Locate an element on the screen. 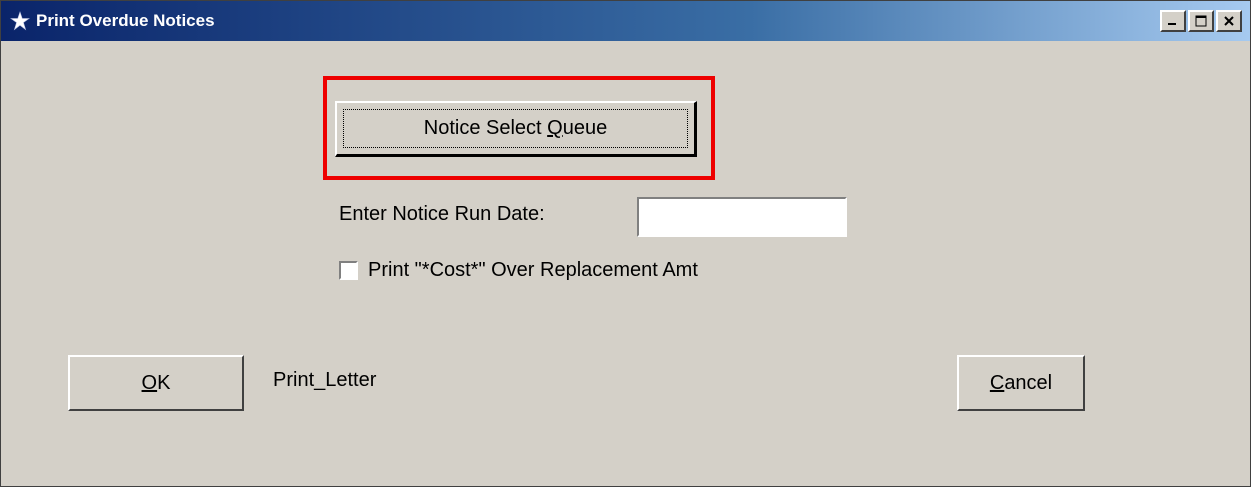 Image resolution: width=1253 pixels, height=489 pixels. cancel-button: Cancel is located at coordinates (1021, 383).